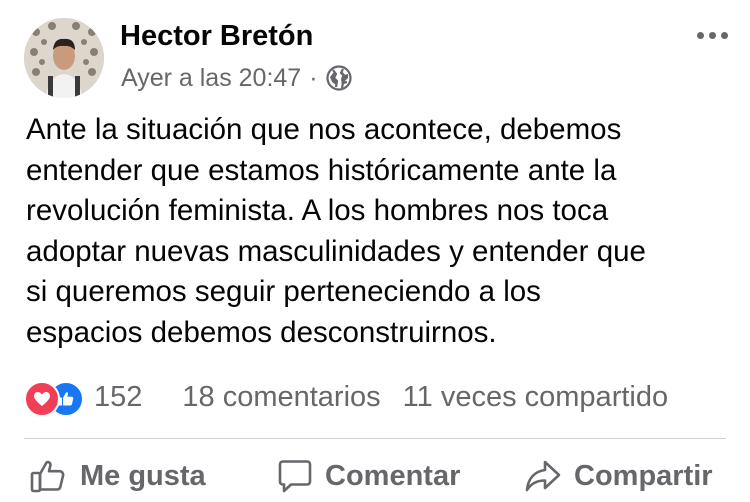  I want to click on post-stats: 152 18 comentarios 11 veces compartido, so click(376, 397).